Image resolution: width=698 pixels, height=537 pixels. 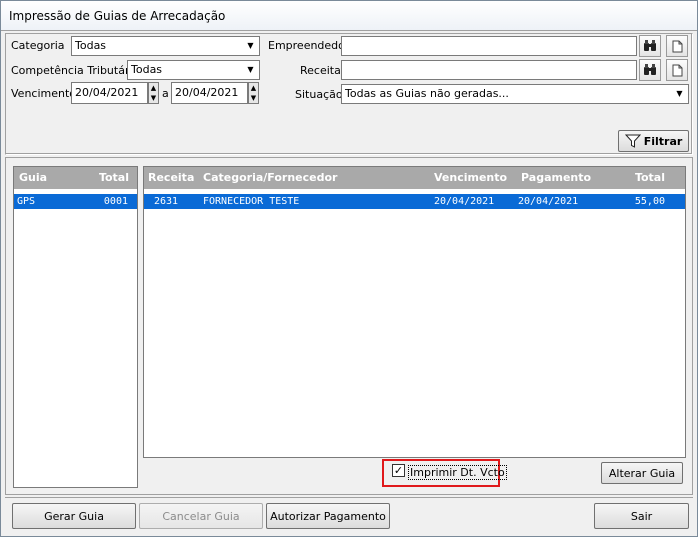 What do you see at coordinates (165, 46) in the screenshot?
I see `categoria-select: Todas ▼` at bounding box center [165, 46].